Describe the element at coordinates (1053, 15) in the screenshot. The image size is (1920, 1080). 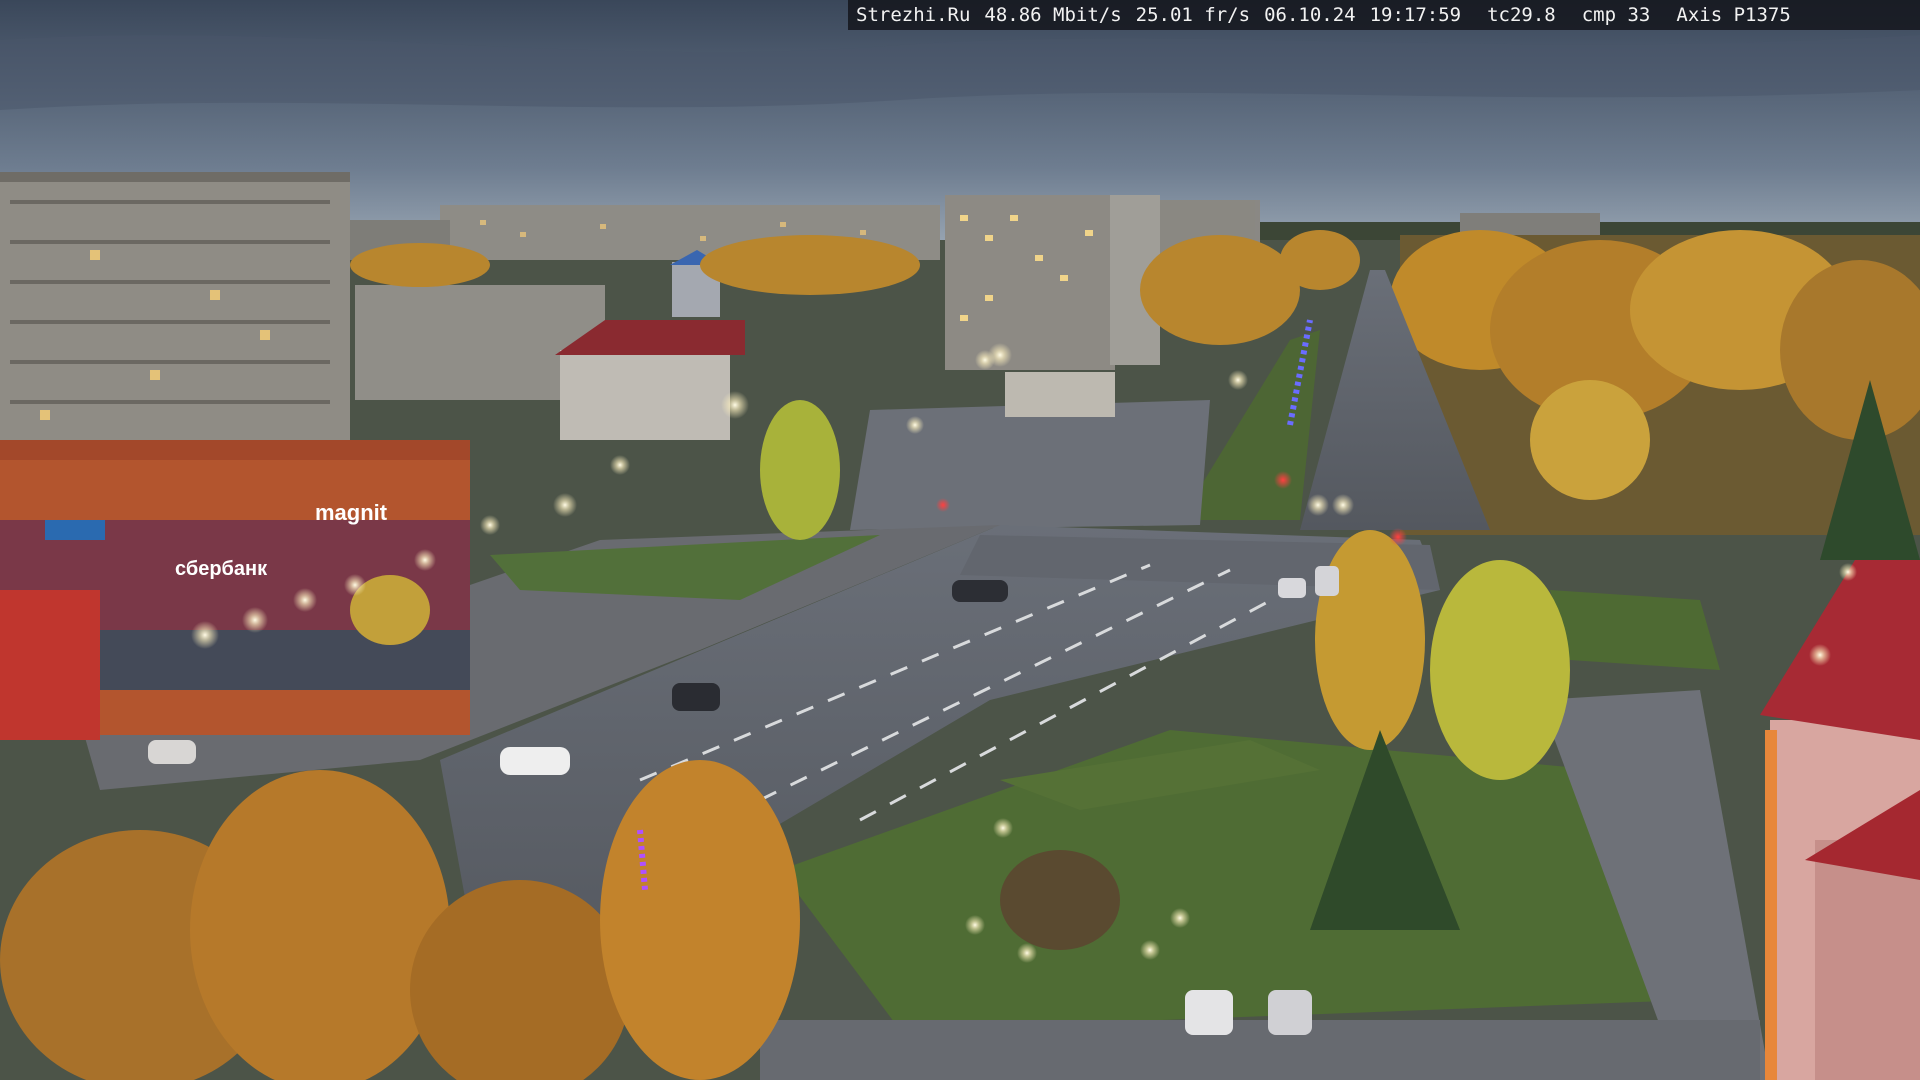
I see `osd-bitrate: 48.86 Mbit/s` at that location.